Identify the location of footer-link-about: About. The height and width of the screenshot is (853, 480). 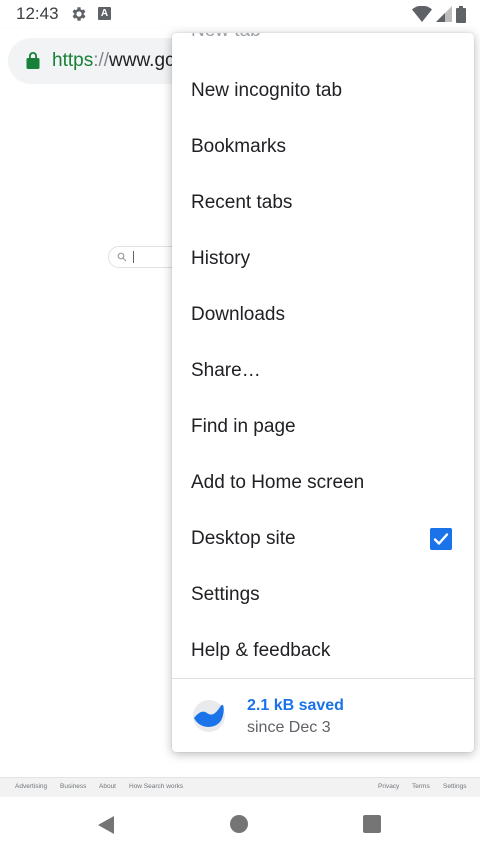
(107, 786).